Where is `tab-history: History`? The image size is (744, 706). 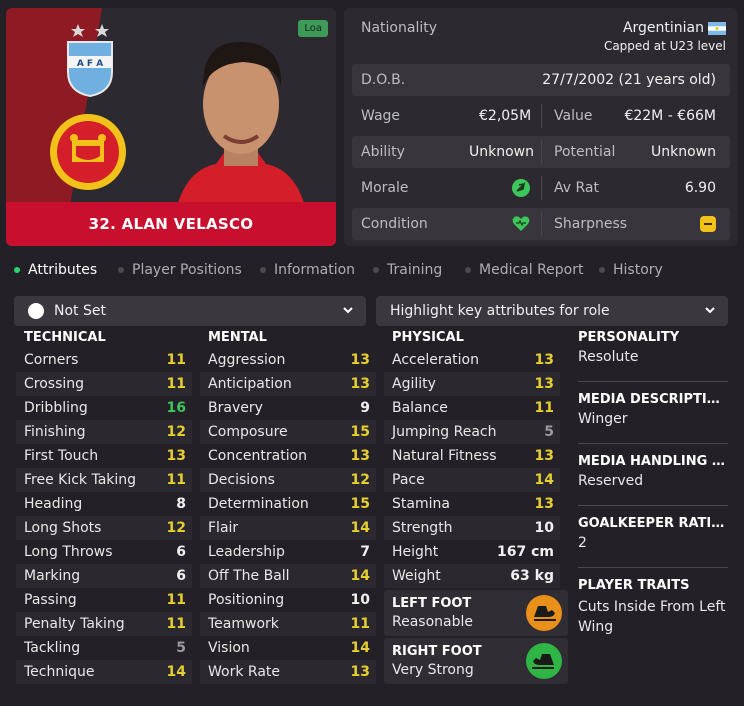
tab-history: History is located at coordinates (631, 270).